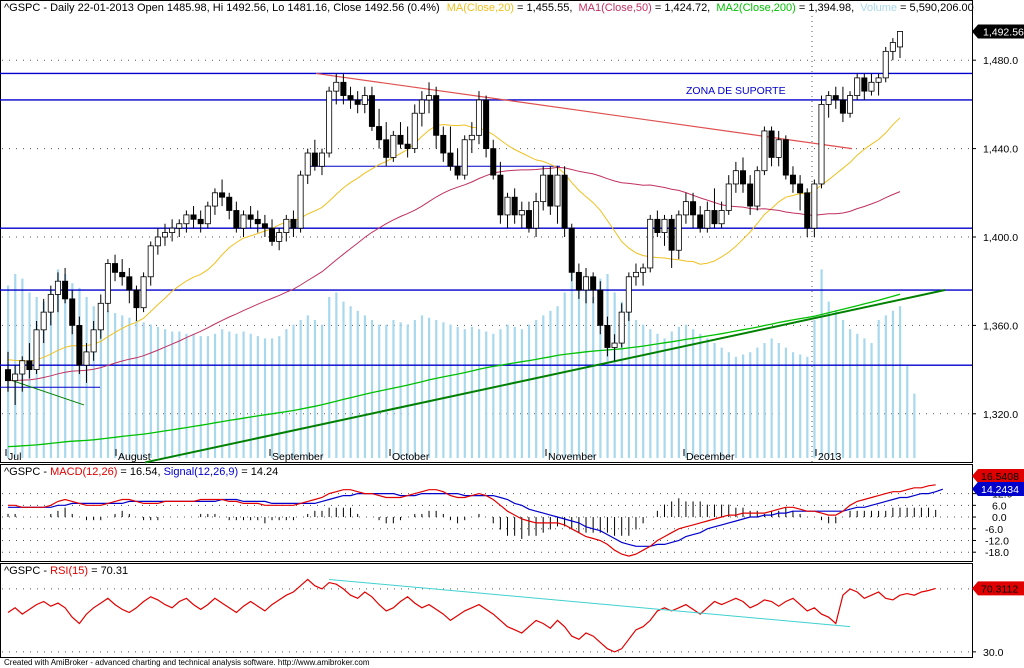  I want to click on macd-tick-label: -12.0, so click(997, 541).